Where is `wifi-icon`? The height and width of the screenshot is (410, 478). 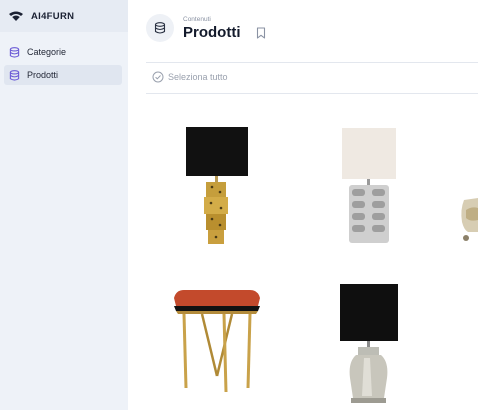 wifi-icon is located at coordinates (16, 16).